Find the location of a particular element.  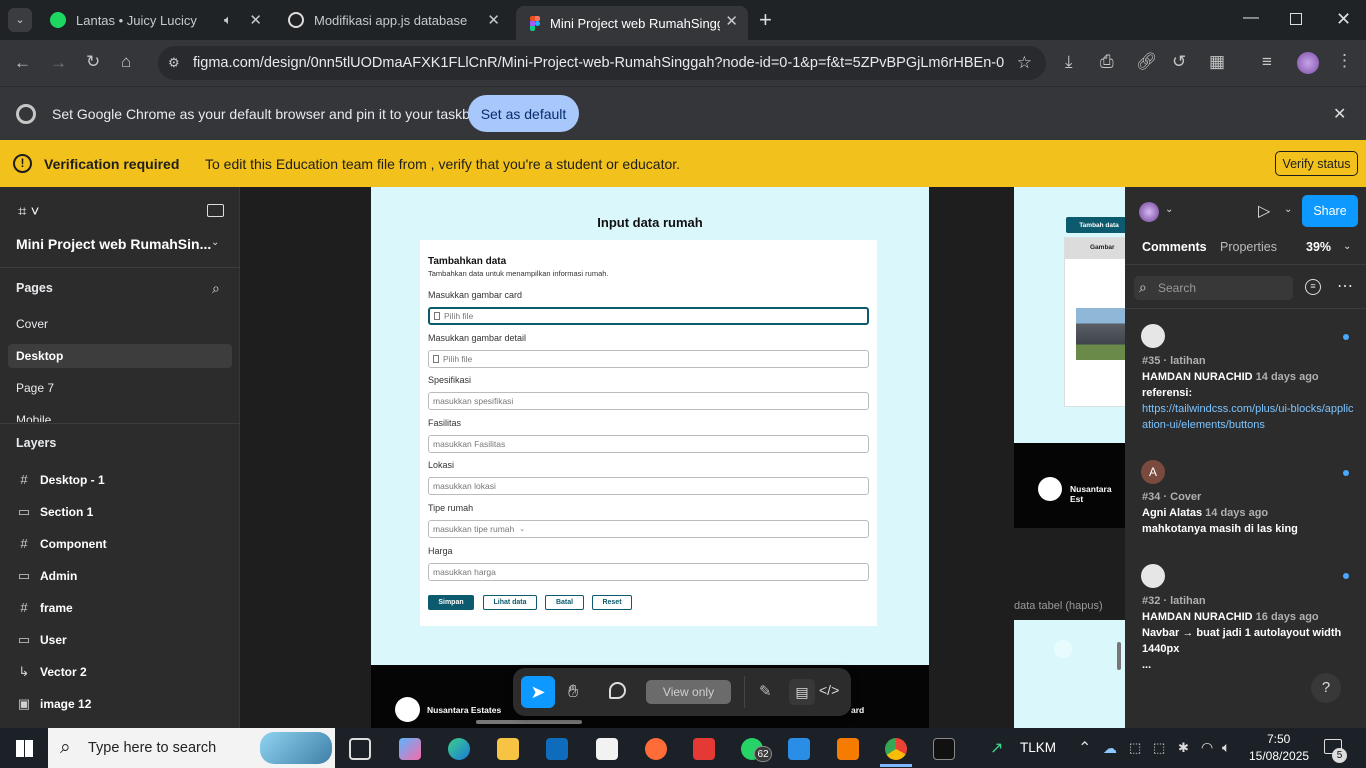

print-icon: ⎙ is located at coordinates (1107, 61).